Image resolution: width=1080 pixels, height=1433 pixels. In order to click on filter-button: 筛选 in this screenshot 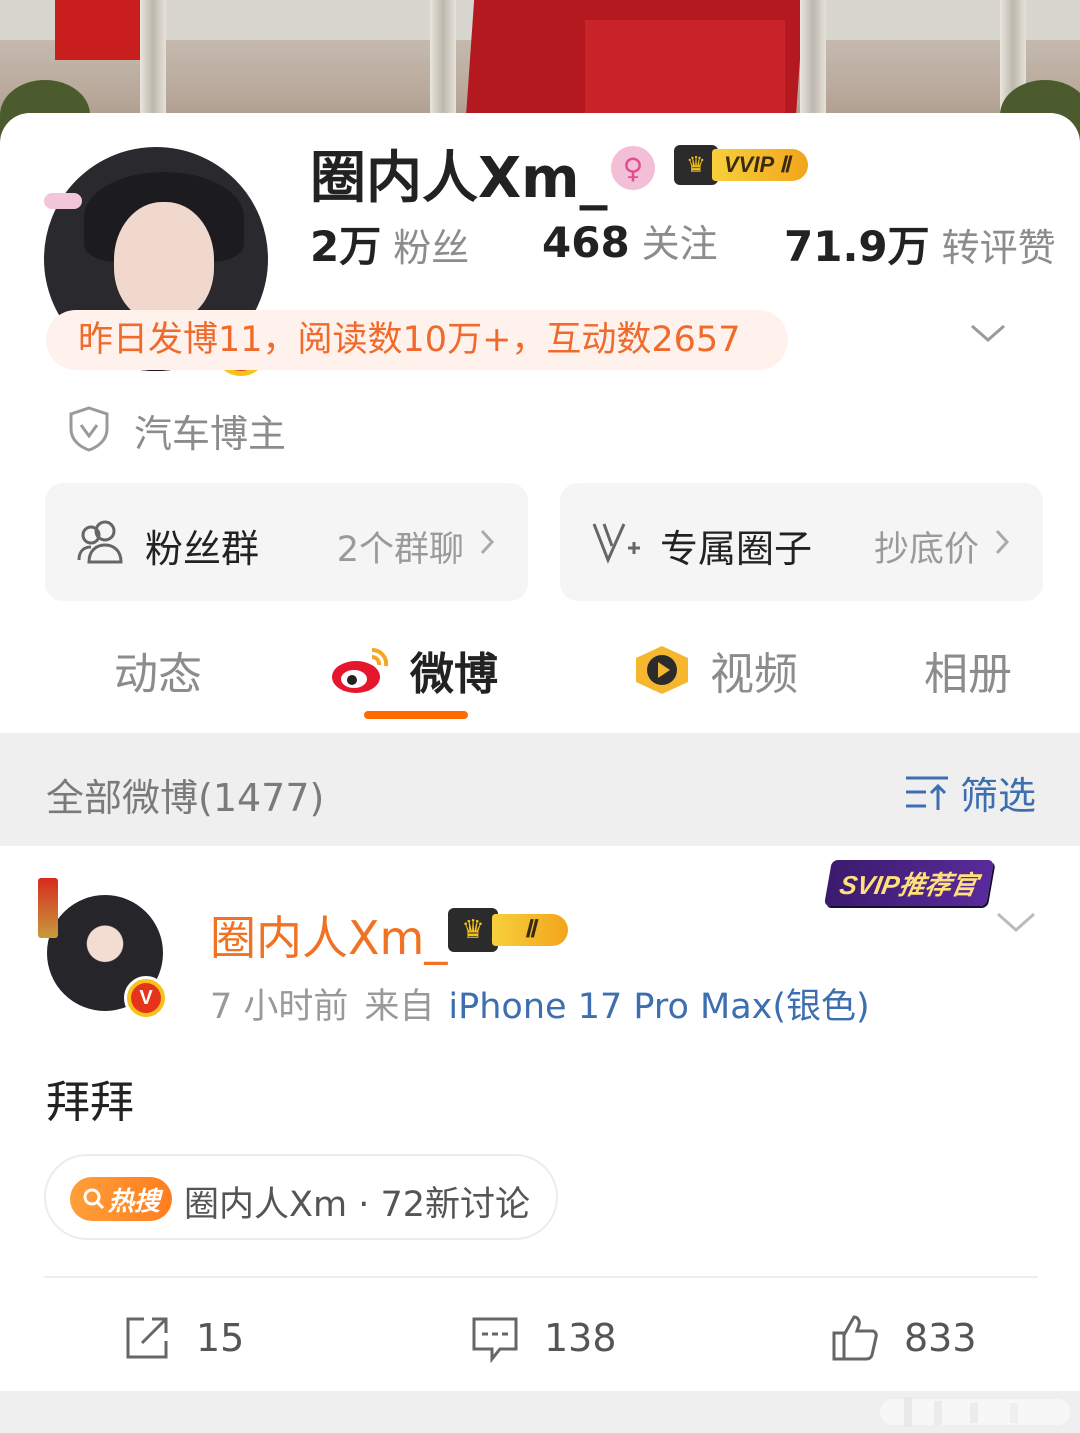, I will do `click(970, 792)`.